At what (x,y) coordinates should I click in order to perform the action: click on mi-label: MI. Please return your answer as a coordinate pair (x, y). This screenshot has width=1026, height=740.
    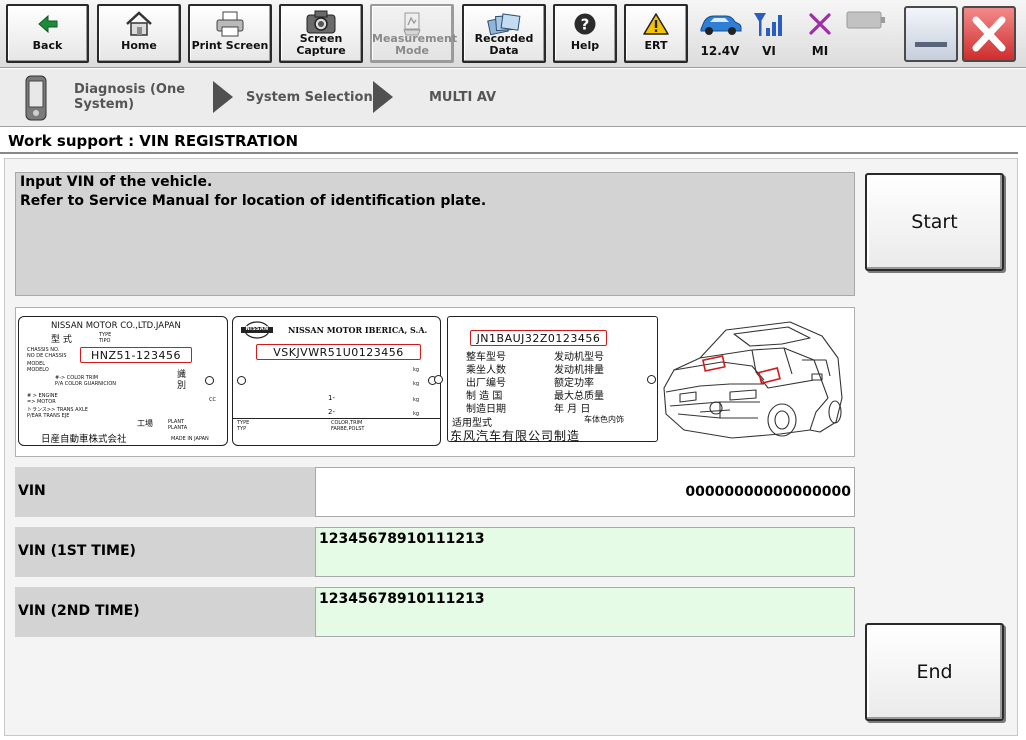
    Looking at the image, I should click on (820, 51).